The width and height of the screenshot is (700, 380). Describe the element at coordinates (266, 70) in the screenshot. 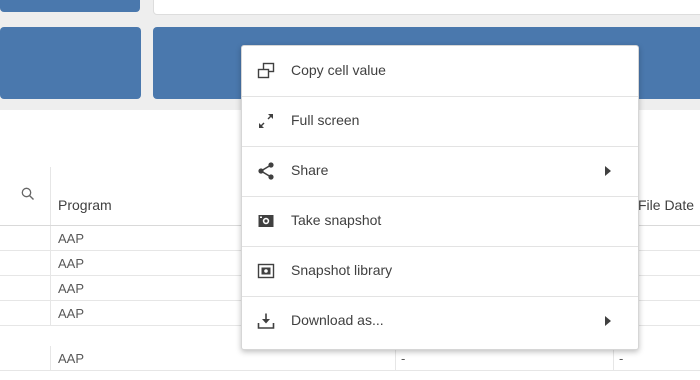

I see `copy-icon` at that location.